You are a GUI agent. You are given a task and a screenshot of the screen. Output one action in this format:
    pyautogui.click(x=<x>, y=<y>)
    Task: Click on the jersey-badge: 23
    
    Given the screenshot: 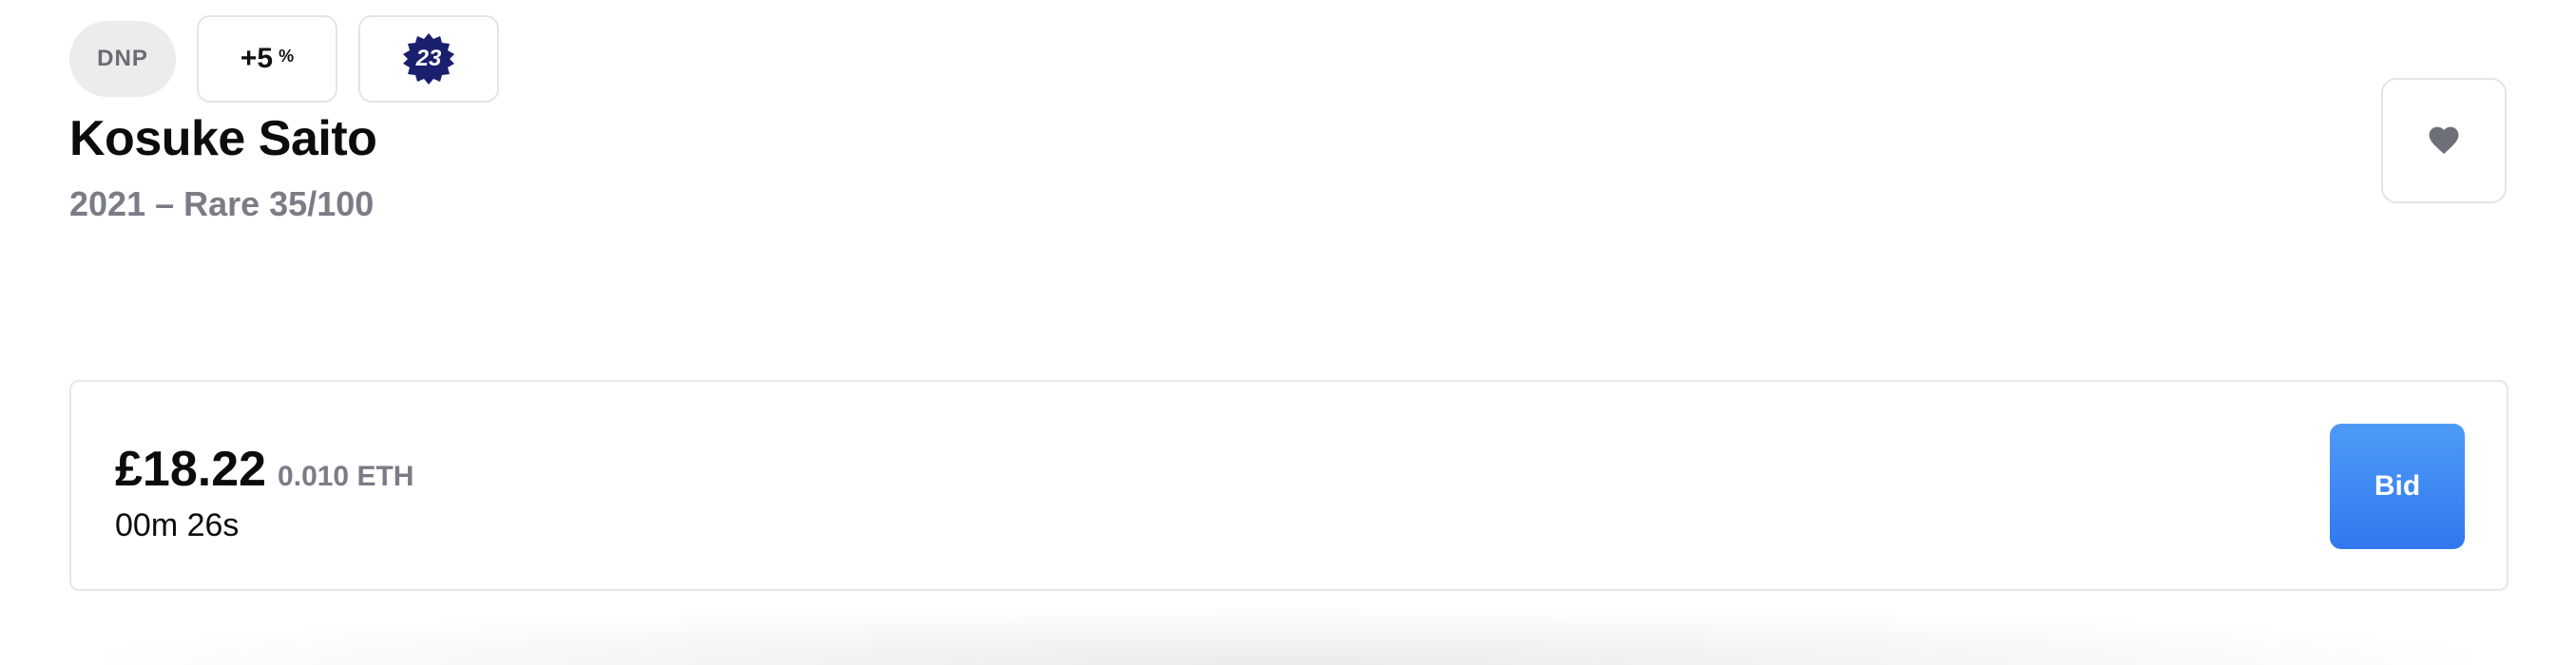 What is the action you would take?
    pyautogui.click(x=428, y=59)
    